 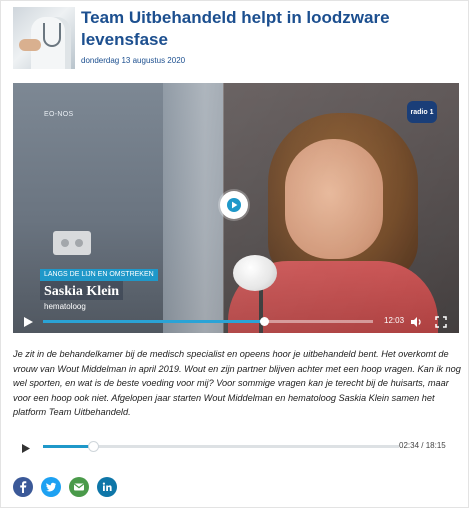 I want to click on volume-button, so click(x=416, y=324).